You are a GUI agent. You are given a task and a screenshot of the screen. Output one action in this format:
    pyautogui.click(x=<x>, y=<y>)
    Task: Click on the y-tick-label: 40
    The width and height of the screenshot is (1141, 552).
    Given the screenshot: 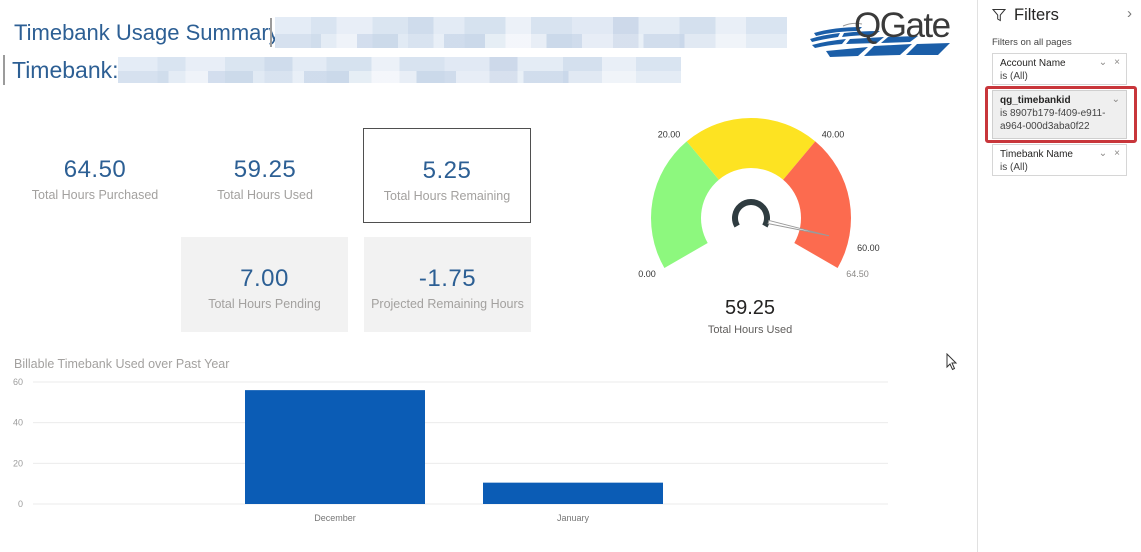 What is the action you would take?
    pyautogui.click(x=18, y=423)
    